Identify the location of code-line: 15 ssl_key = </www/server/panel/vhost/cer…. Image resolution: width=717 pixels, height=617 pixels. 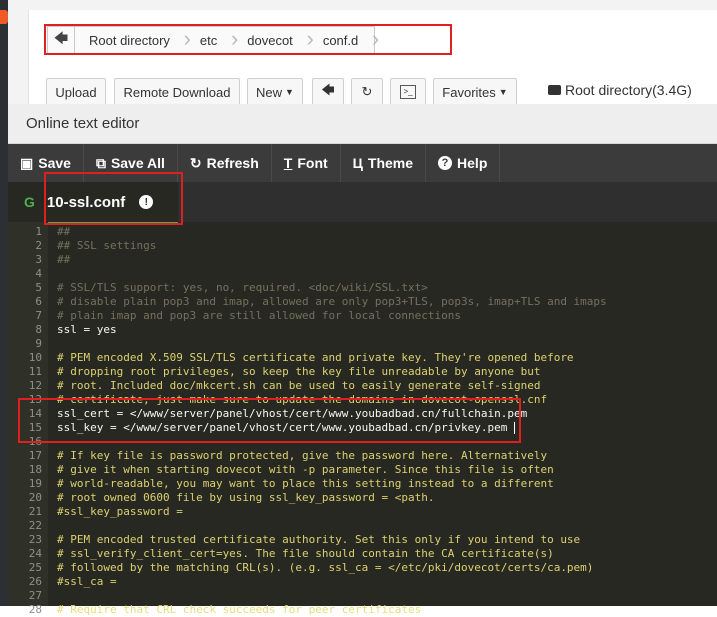
(362, 428).